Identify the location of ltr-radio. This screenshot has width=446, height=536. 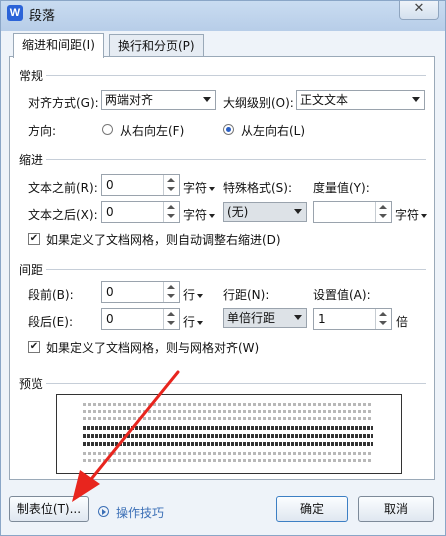
(228, 129).